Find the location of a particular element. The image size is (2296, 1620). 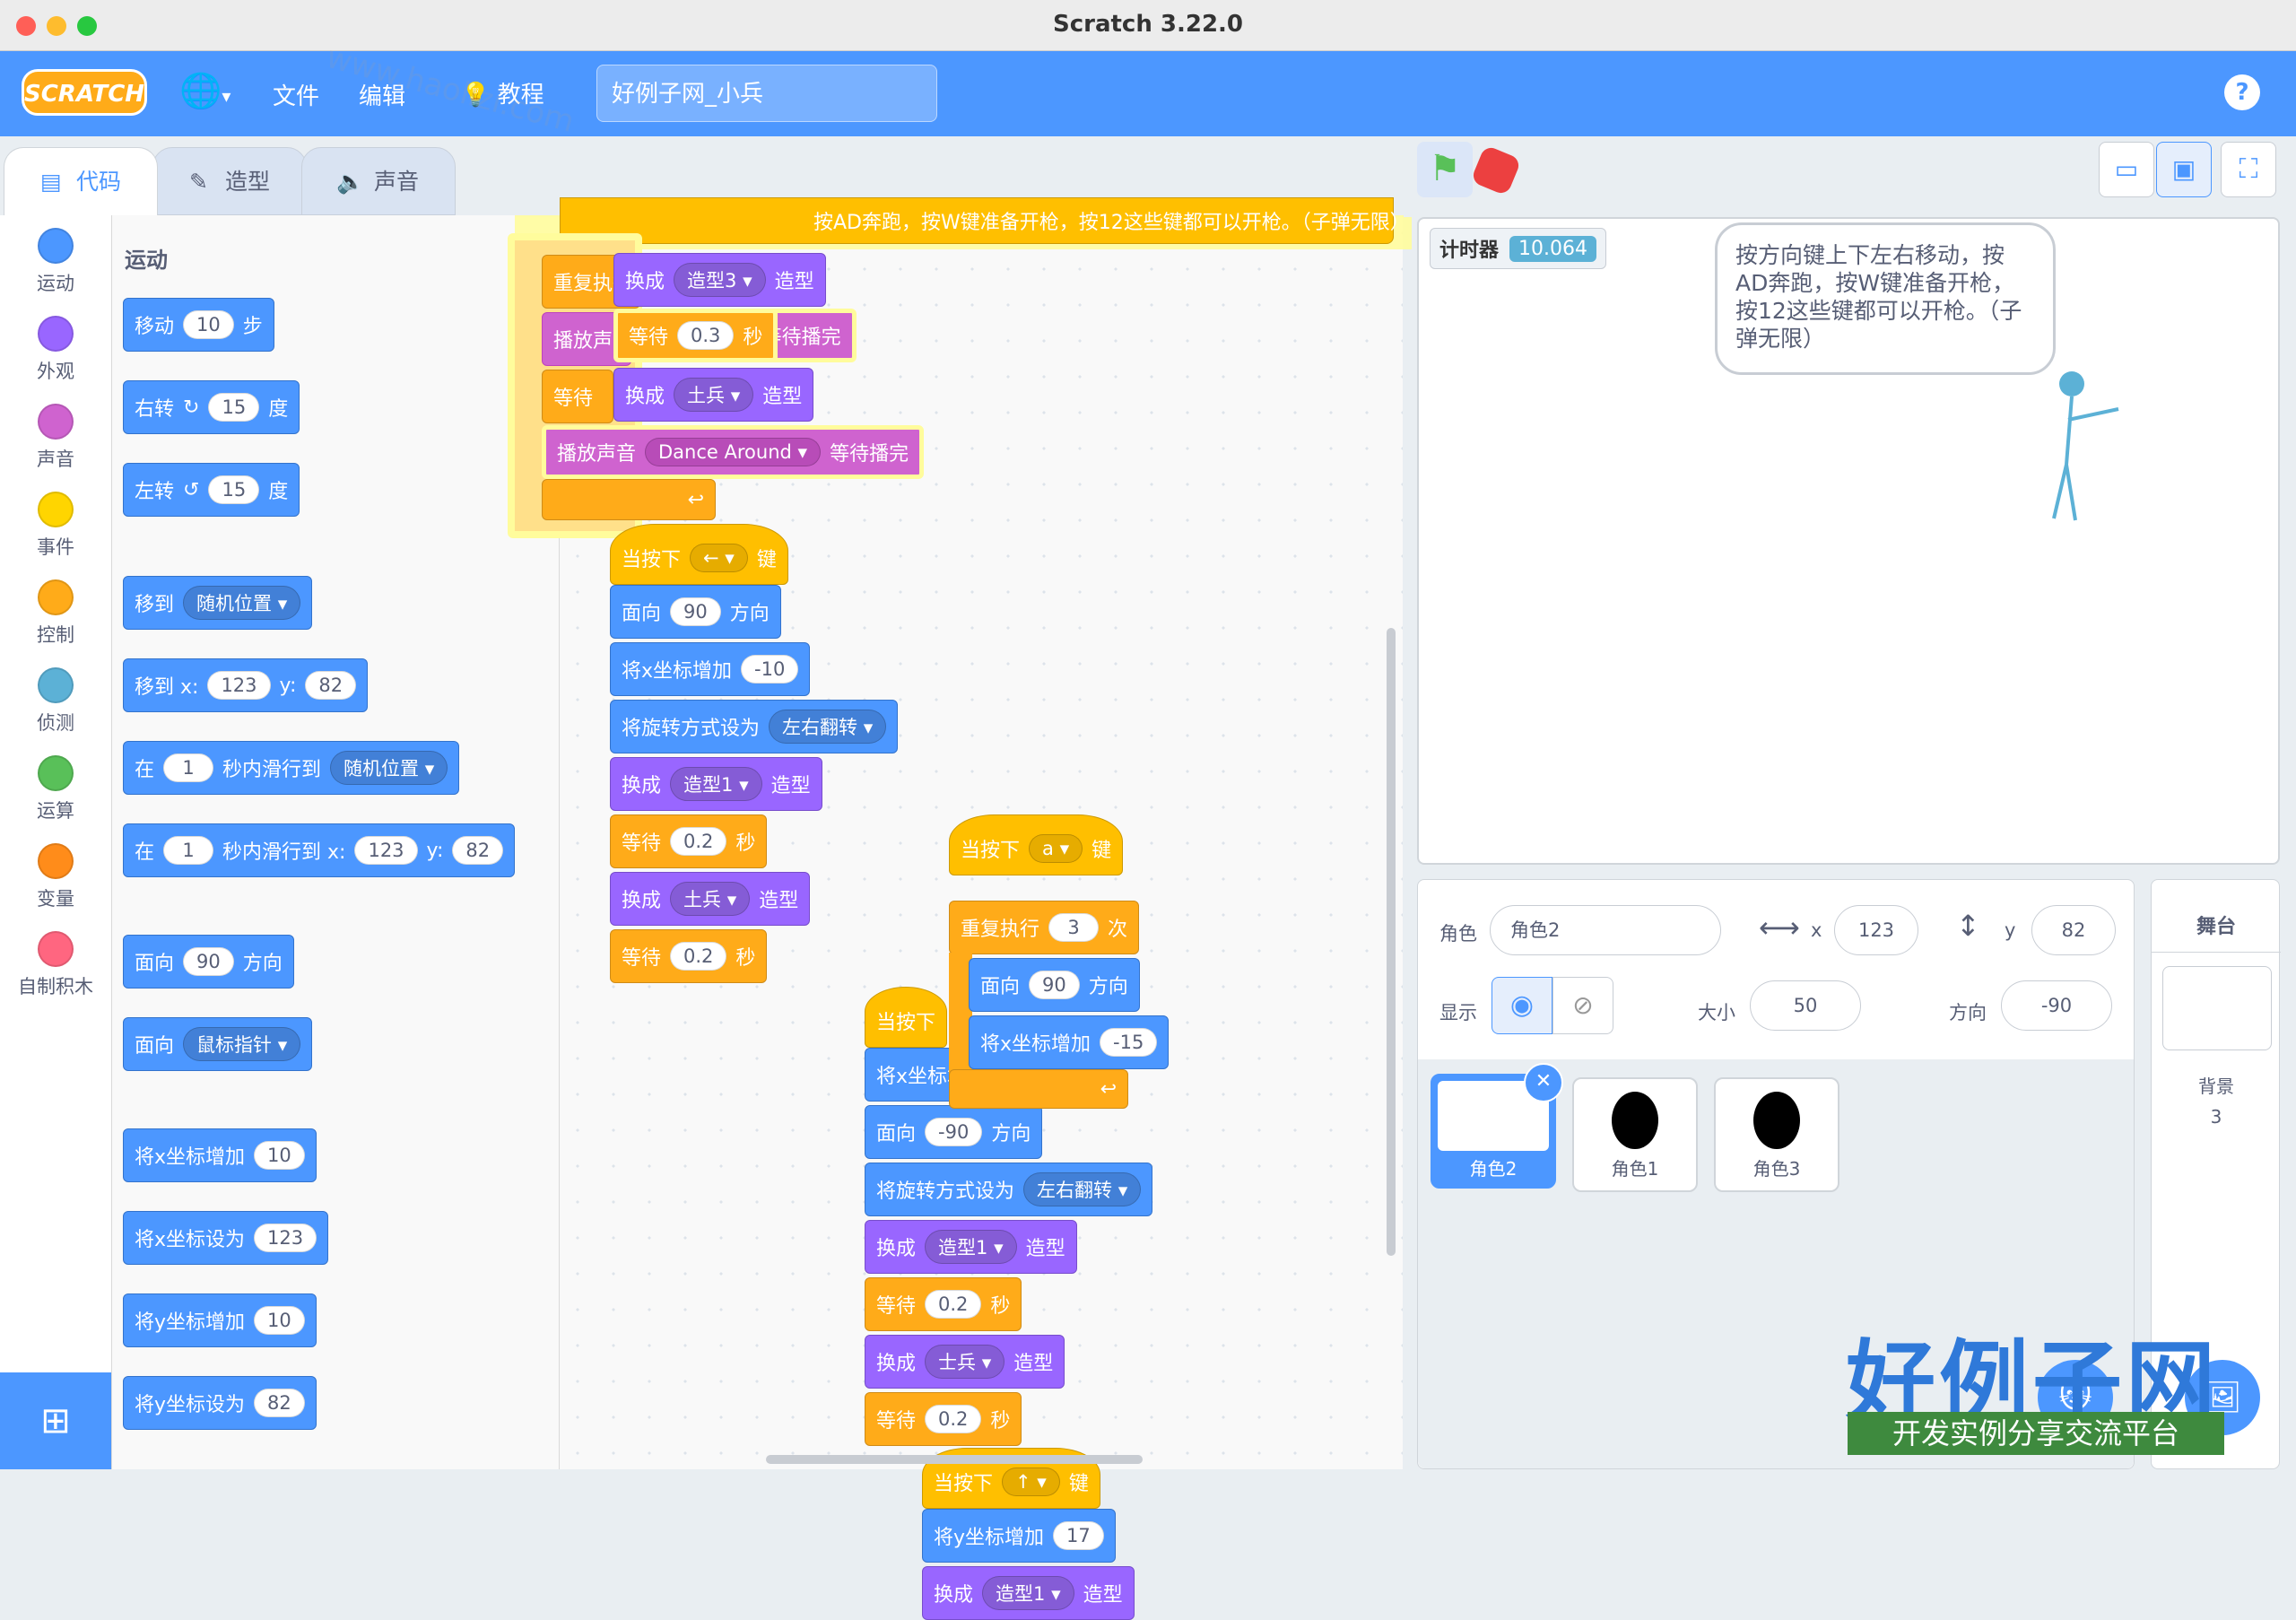

move-steps-block: 移动 10 步 is located at coordinates (198, 325).